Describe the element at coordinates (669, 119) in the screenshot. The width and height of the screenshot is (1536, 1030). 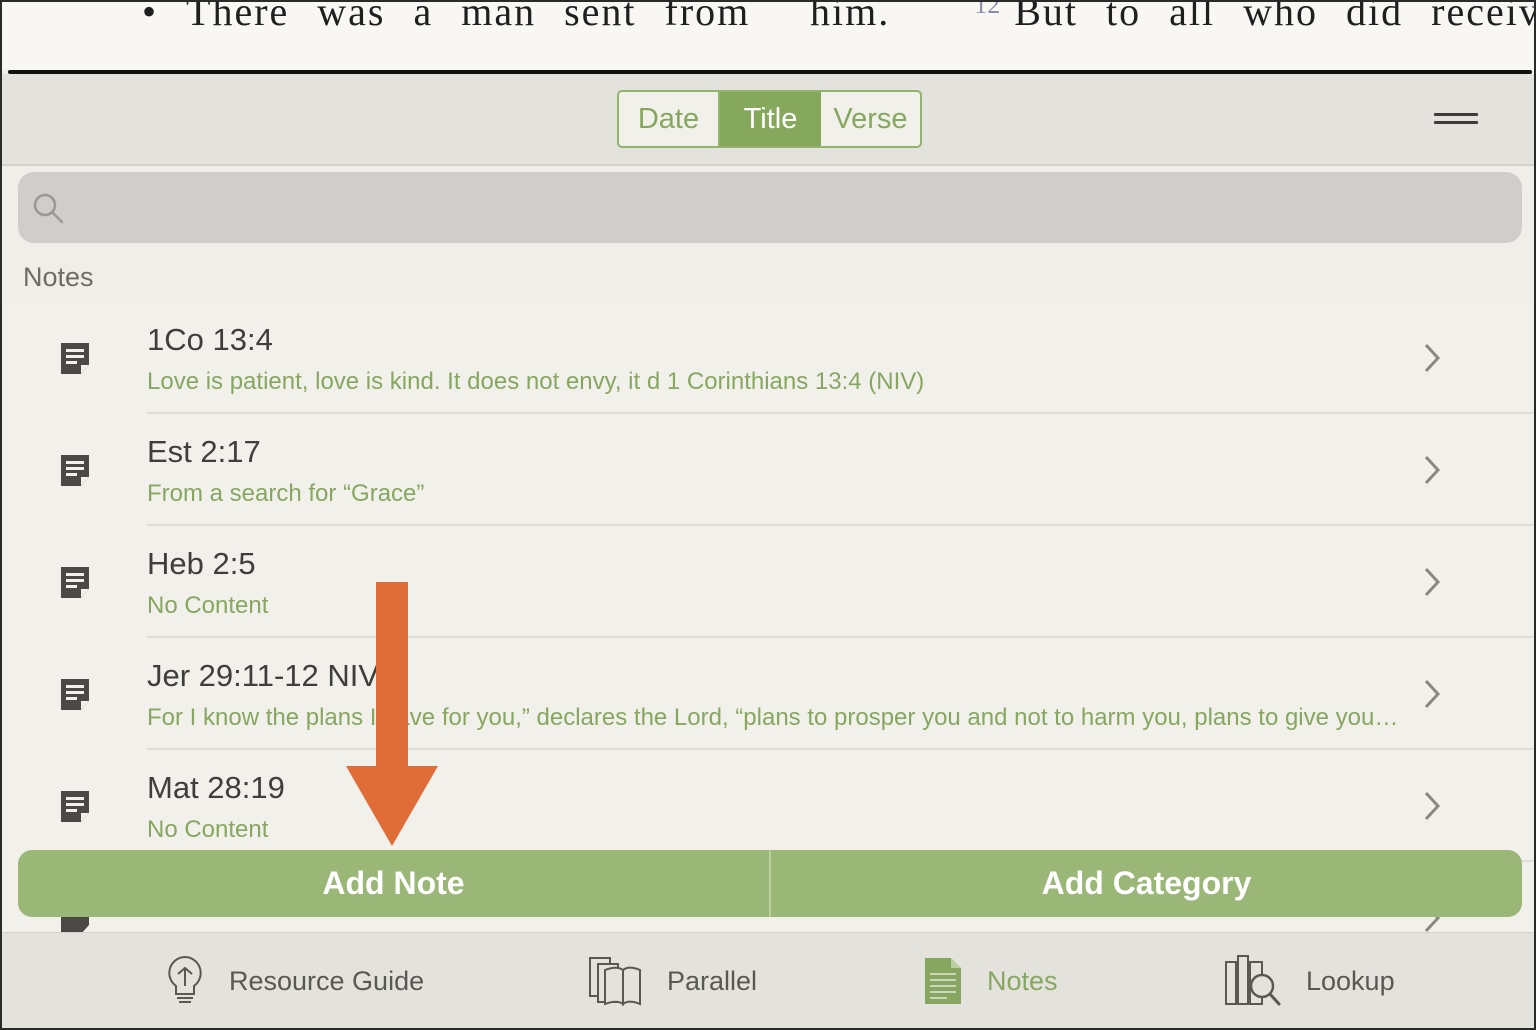
I see `sort-date-button: Date` at that location.